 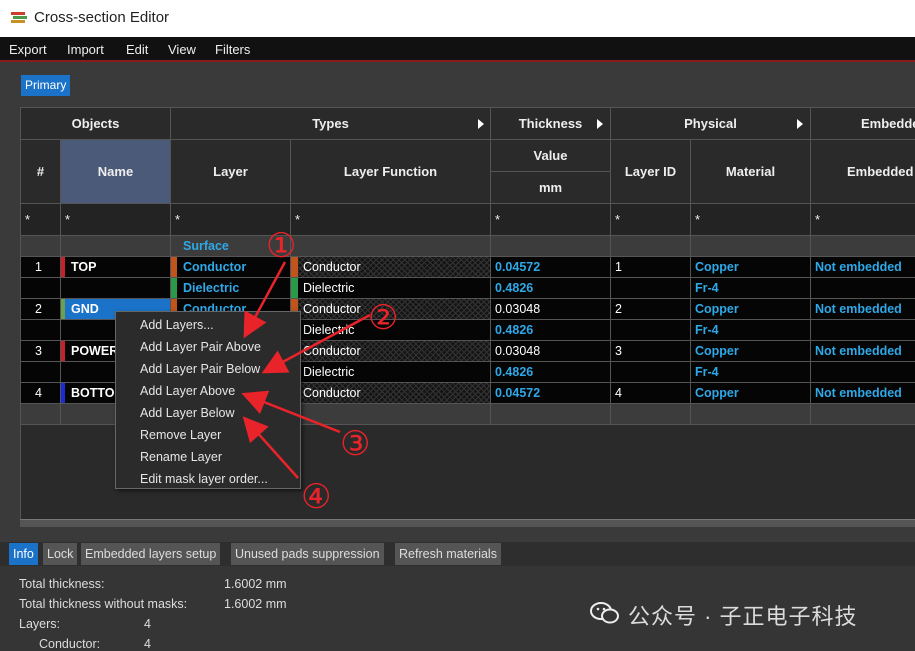 I want to click on menu-add-layer-below: Add Layer Below, so click(x=187, y=413).